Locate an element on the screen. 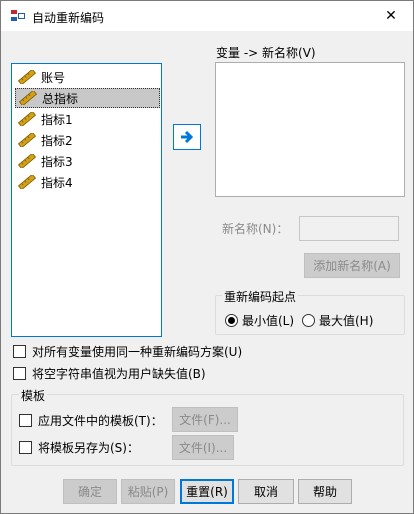 Image resolution: width=414 pixels, height=514 pixels. right-arrow-icon is located at coordinates (187, 137).